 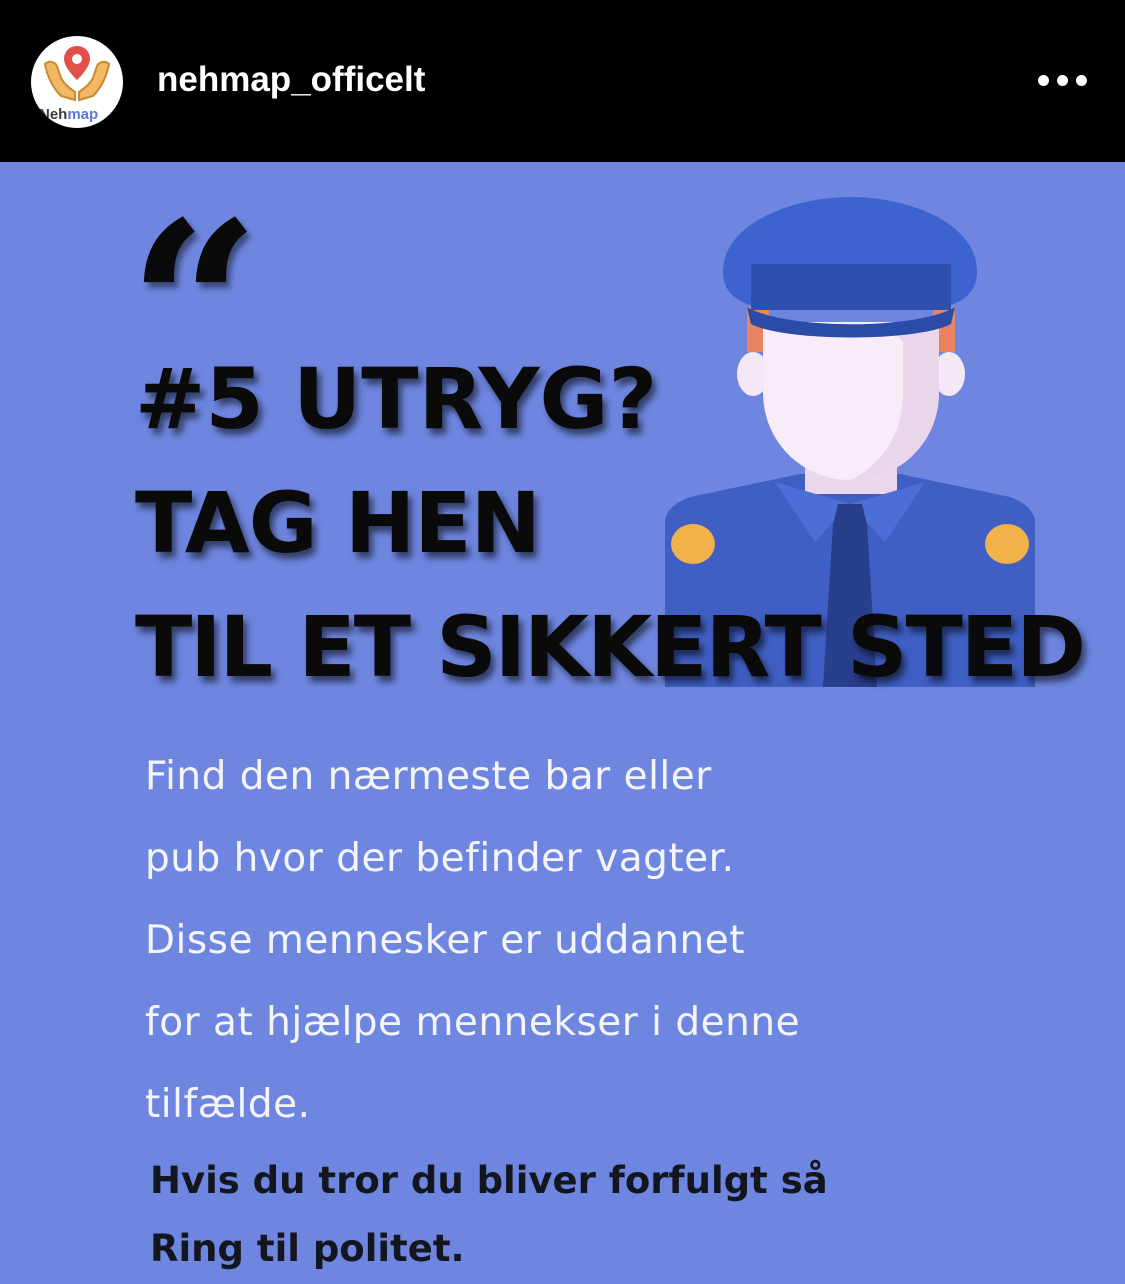 I want to click on body-text-line-5: tilfælde., so click(x=228, y=1104).